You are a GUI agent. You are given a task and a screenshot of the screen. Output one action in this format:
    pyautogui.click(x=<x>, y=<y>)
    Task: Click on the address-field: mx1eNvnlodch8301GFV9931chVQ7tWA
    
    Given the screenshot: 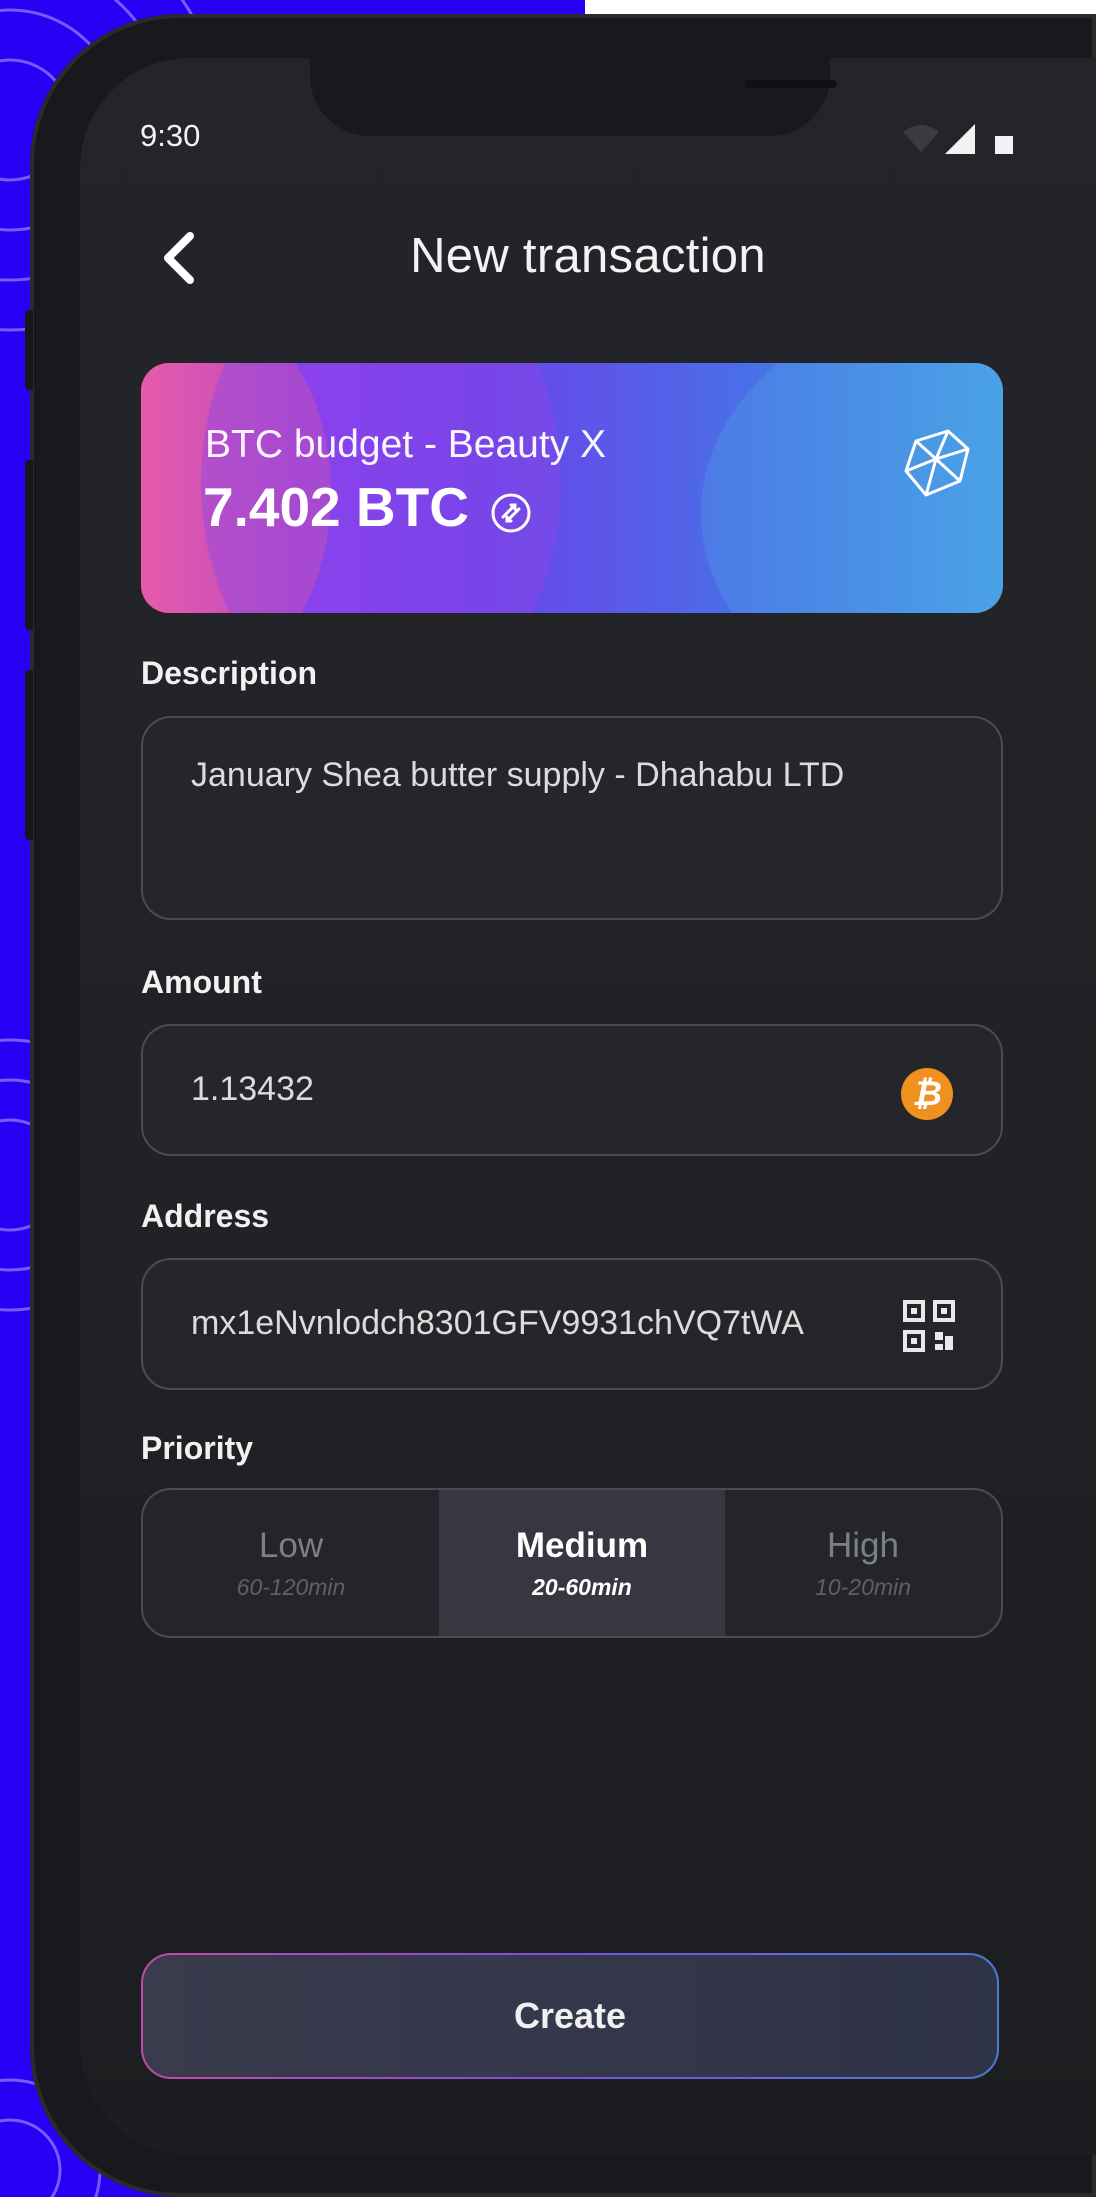 What is the action you would take?
    pyautogui.click(x=572, y=1324)
    